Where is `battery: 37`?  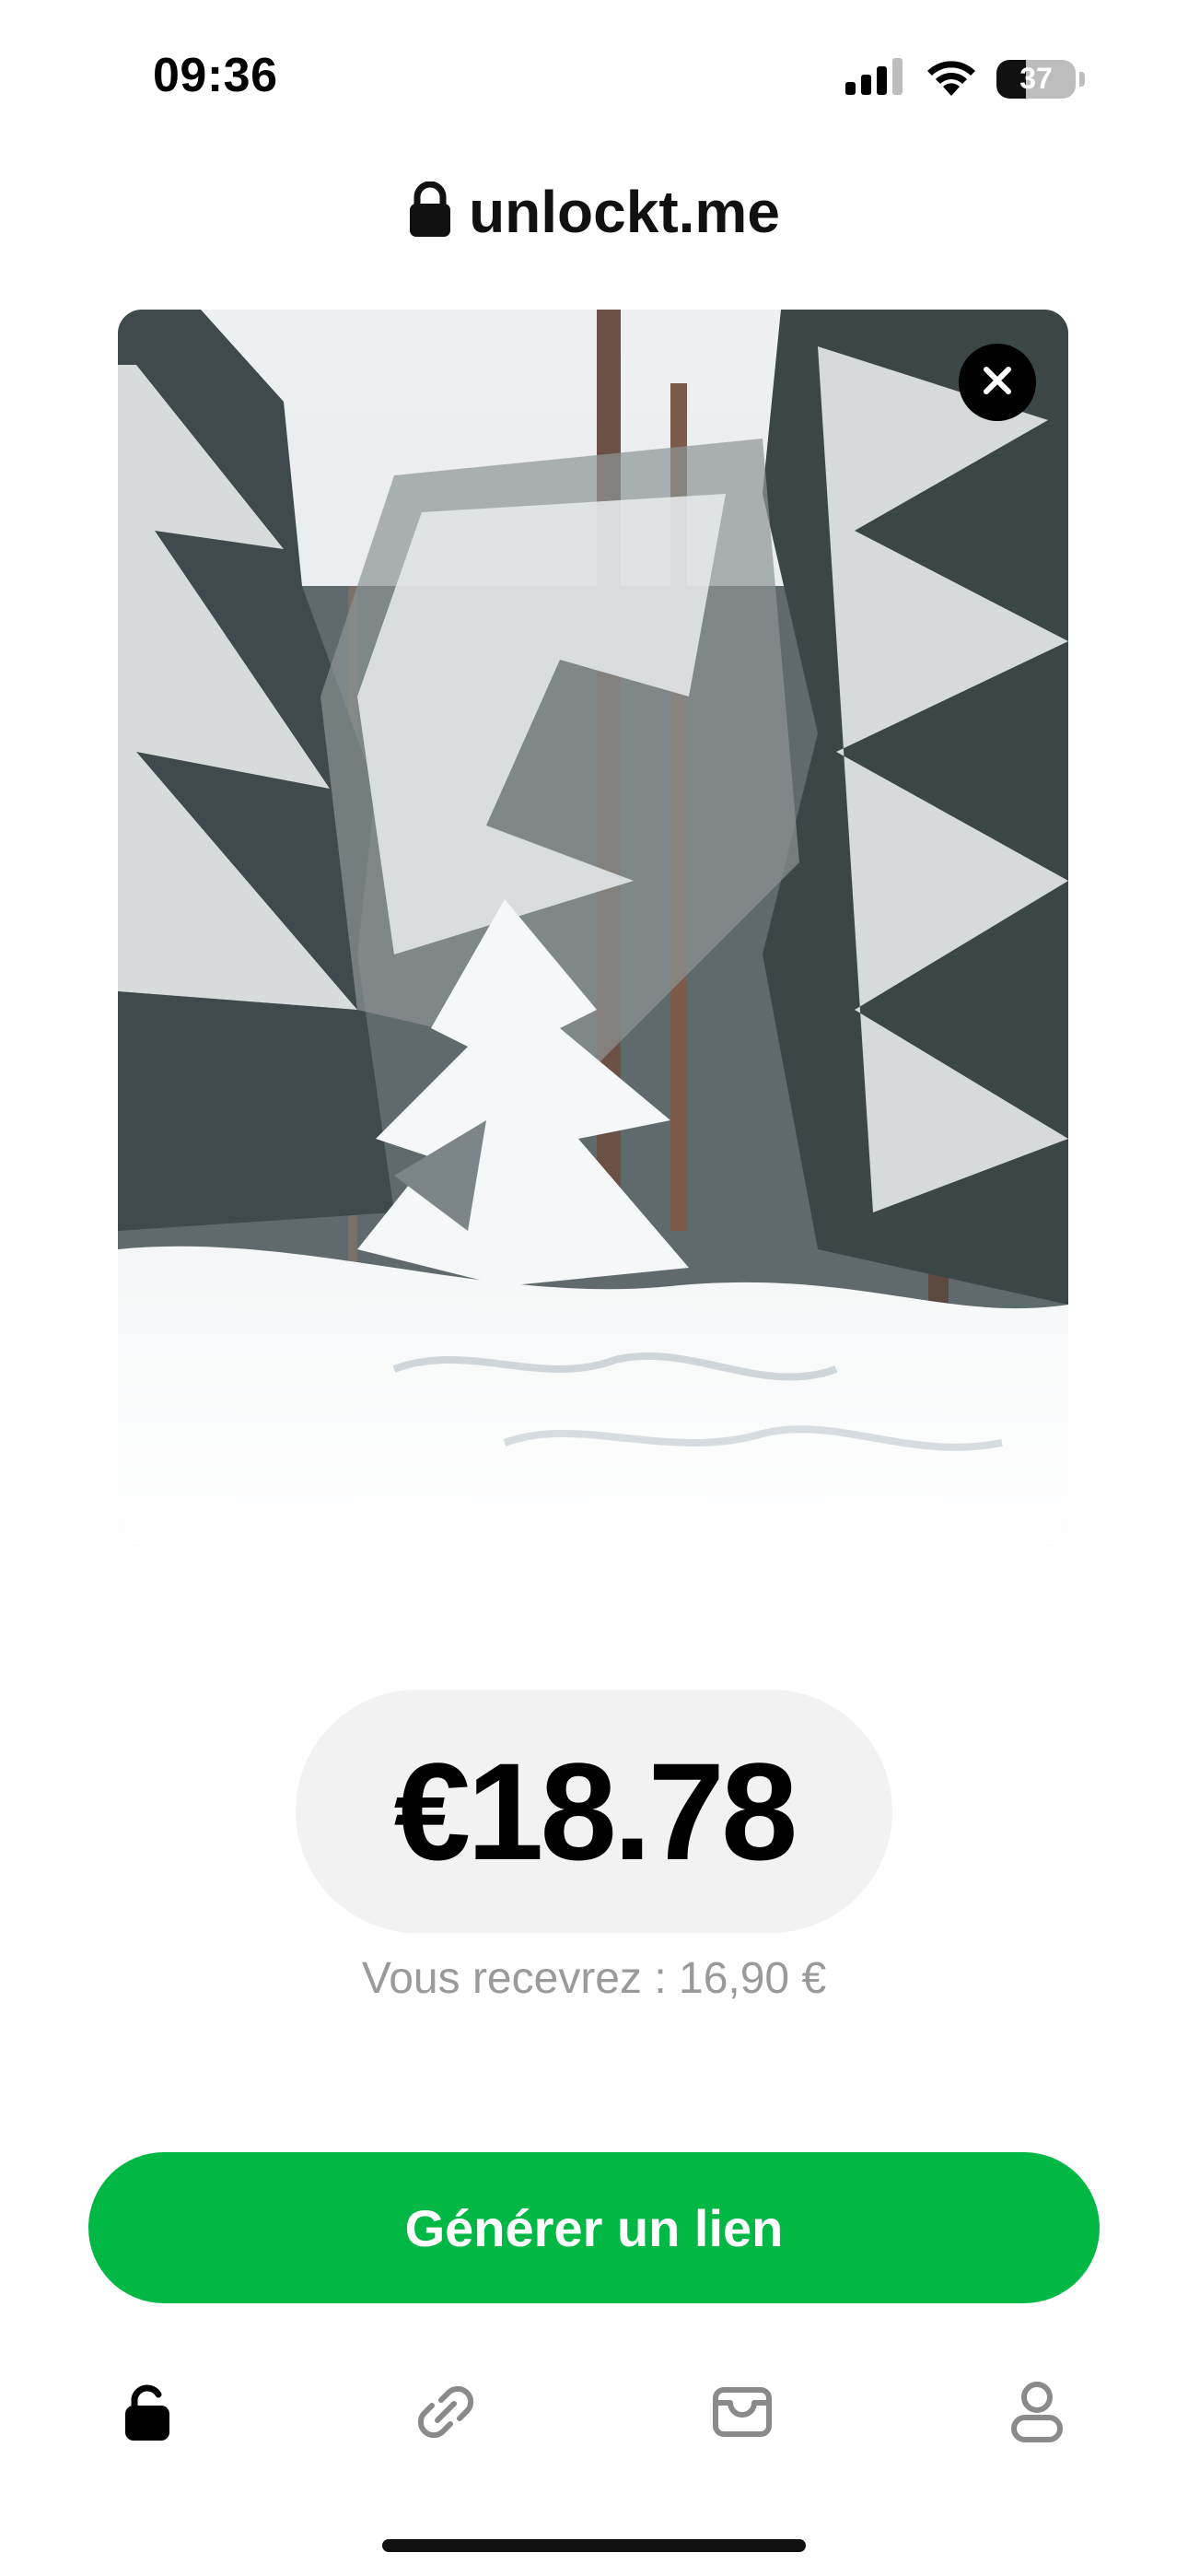
battery: 37 is located at coordinates (1036, 79).